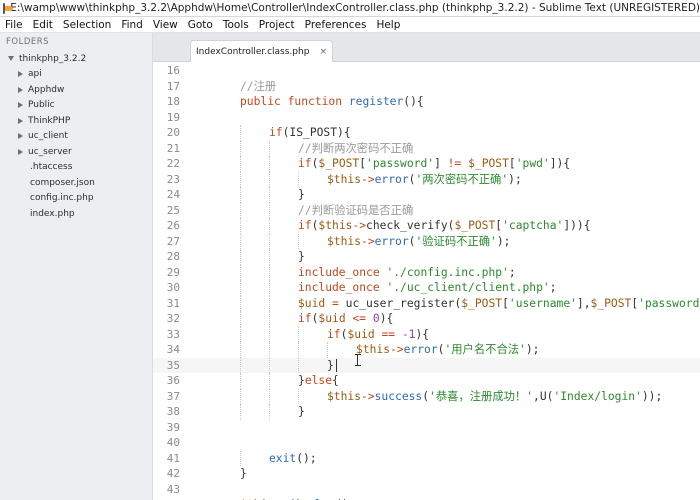 Image resolution: width=700 pixels, height=500 pixels. Describe the element at coordinates (41, 105) in the screenshot. I see `sidebar-item-label: Public` at that location.